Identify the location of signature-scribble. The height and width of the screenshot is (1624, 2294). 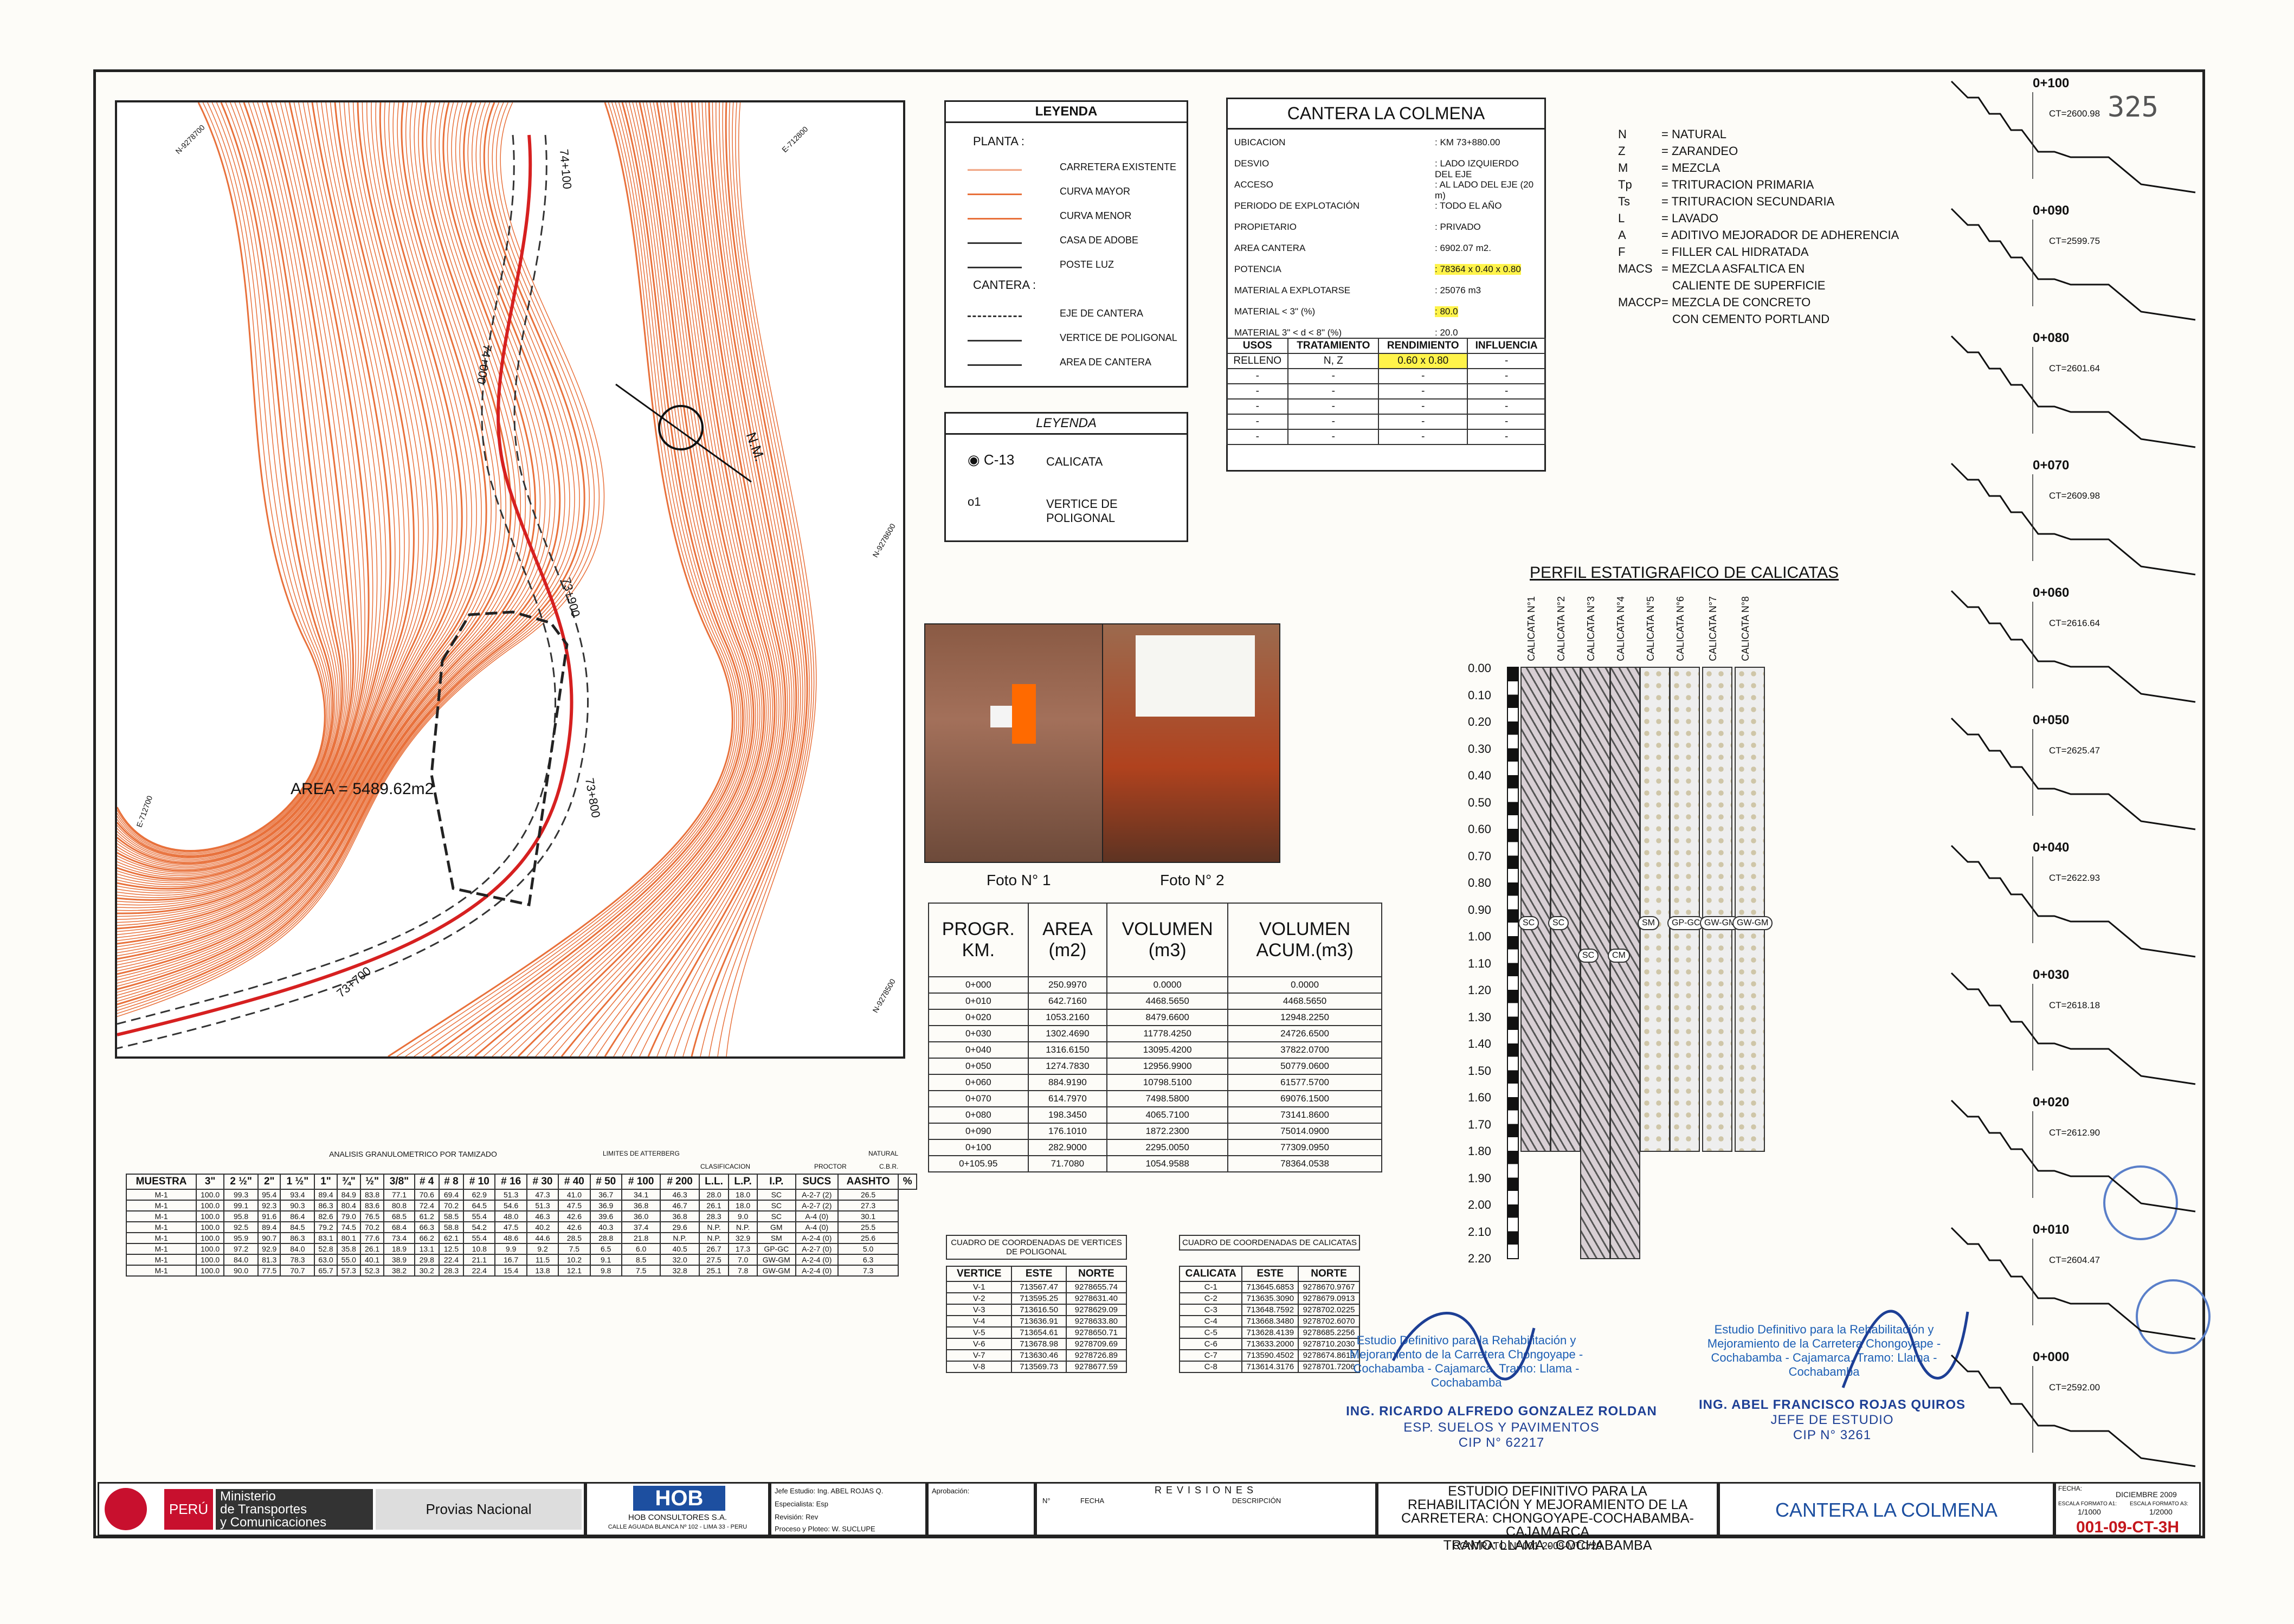
(1463, 1346).